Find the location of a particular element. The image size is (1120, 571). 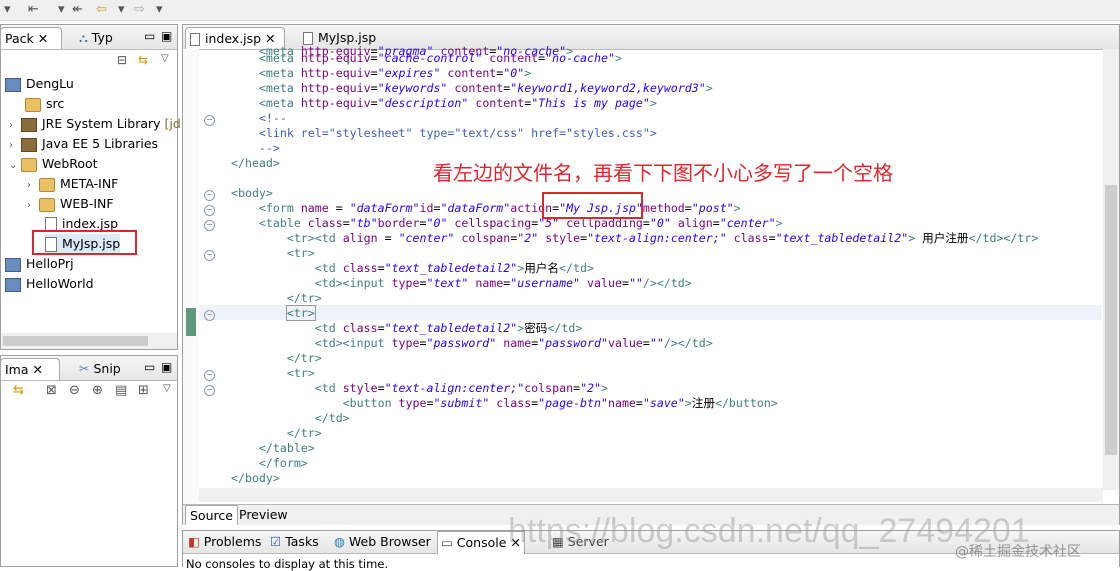

code-line: <td class="text_tabledetail2">密码</td> is located at coordinates (448, 328).